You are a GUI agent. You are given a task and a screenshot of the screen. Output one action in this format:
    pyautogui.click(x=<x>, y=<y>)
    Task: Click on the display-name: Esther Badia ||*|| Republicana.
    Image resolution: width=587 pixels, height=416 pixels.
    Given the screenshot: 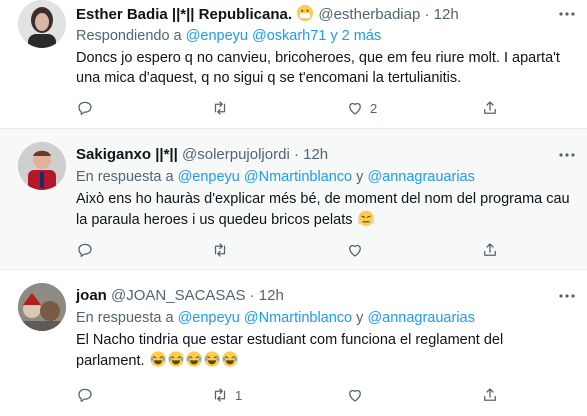 What is the action you would take?
    pyautogui.click(x=184, y=14)
    